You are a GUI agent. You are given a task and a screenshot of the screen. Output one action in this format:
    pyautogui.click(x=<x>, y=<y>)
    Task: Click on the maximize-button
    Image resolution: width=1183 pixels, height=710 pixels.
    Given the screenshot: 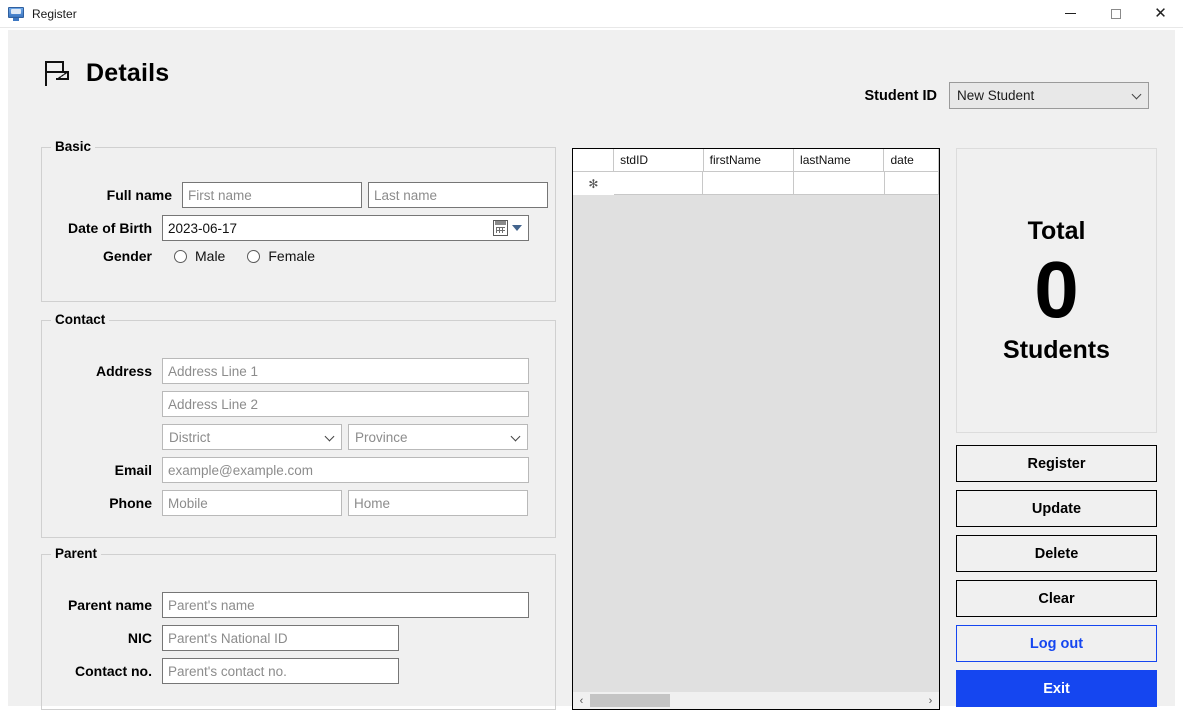 What is the action you would take?
    pyautogui.click(x=1115, y=14)
    